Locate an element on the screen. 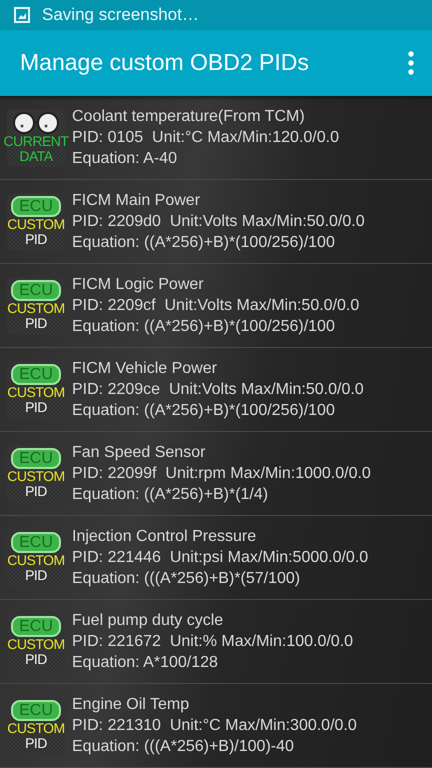 This screenshot has height=768, width=432. pid-row: ECU CUSTOM PID Fuel pump duty cycle PID: 221672 Unit:% Max/Min:100.0/0.0 Equation: A*100/128 is located at coordinates (216, 642).